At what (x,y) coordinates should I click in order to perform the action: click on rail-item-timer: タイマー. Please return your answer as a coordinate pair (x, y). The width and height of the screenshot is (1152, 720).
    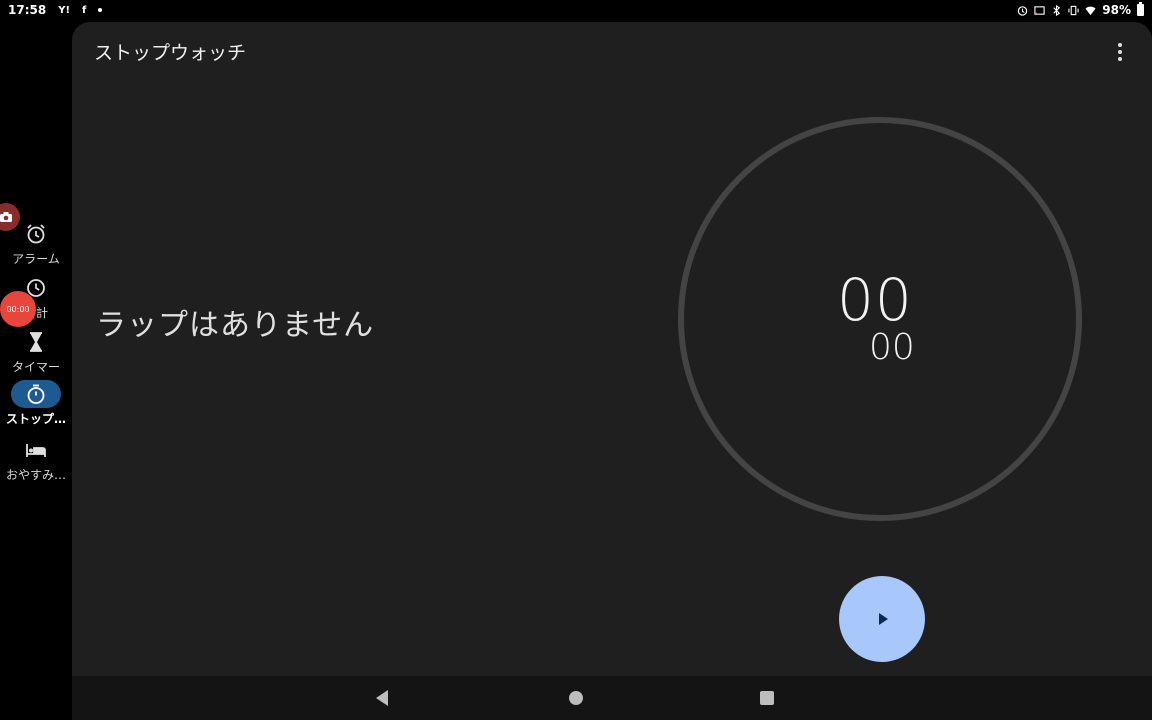
    Looking at the image, I should click on (36, 351).